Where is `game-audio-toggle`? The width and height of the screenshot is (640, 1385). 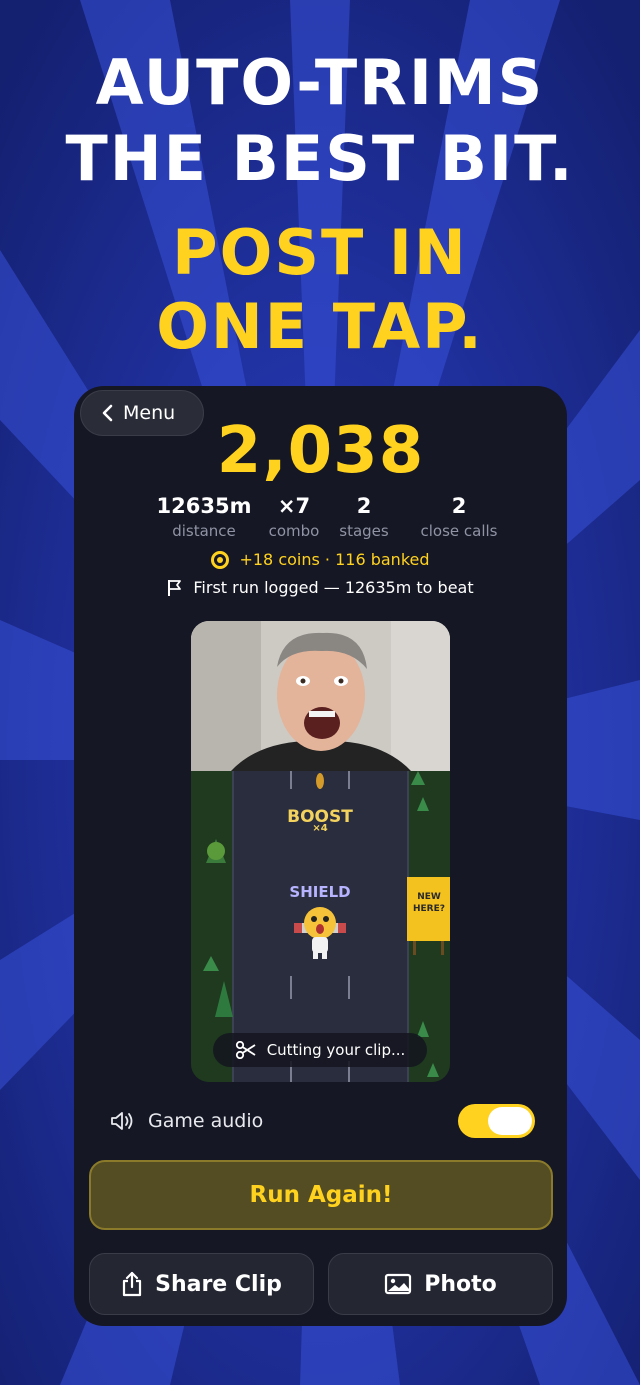
game-audio-toggle is located at coordinates (496, 1121).